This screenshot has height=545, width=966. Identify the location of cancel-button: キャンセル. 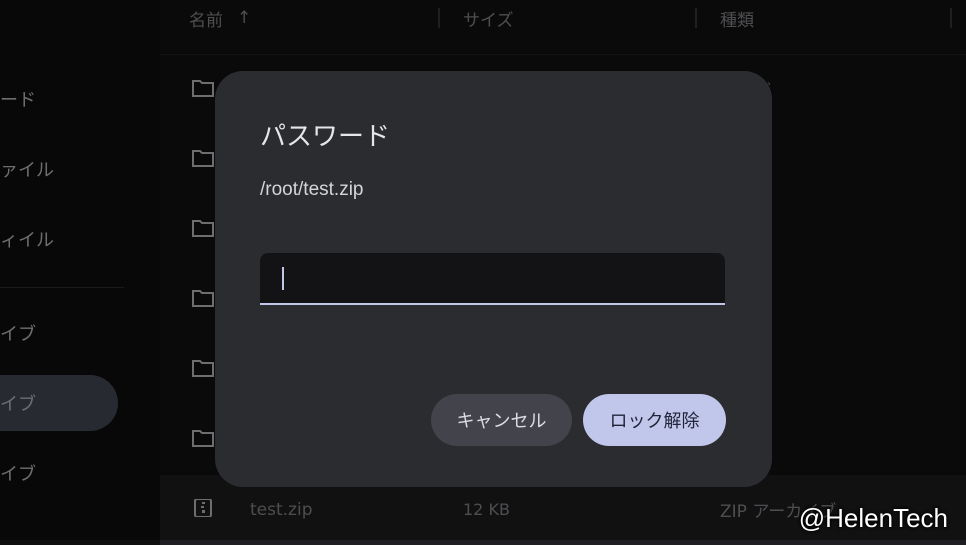
(501, 420).